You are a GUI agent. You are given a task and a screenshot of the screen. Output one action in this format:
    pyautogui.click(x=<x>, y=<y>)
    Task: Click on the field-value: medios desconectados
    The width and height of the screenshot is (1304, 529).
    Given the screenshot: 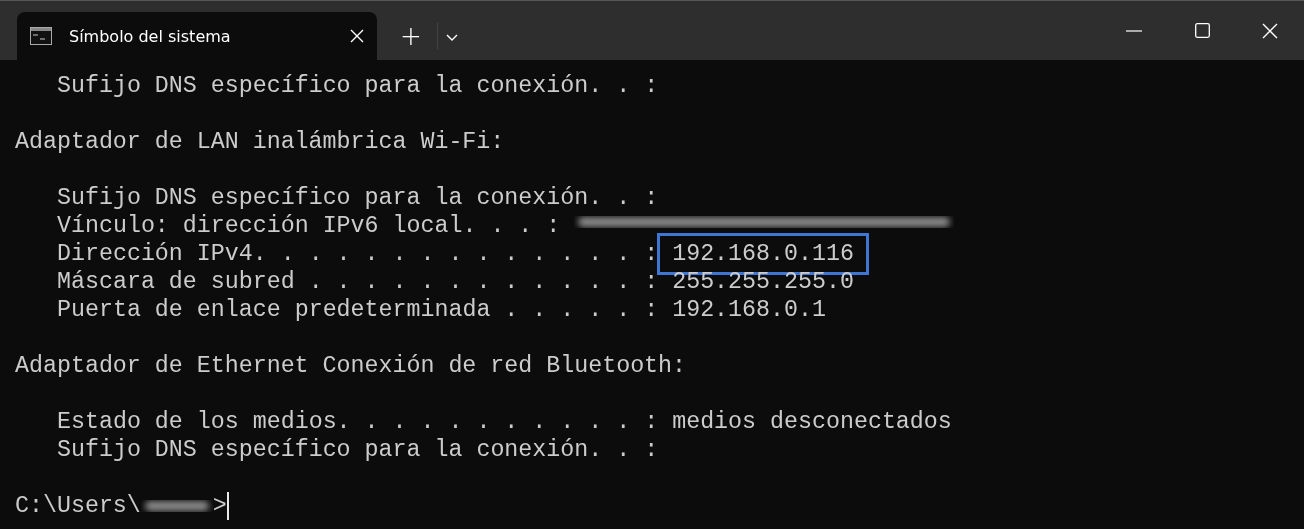 What is the action you would take?
    pyautogui.click(x=812, y=422)
    